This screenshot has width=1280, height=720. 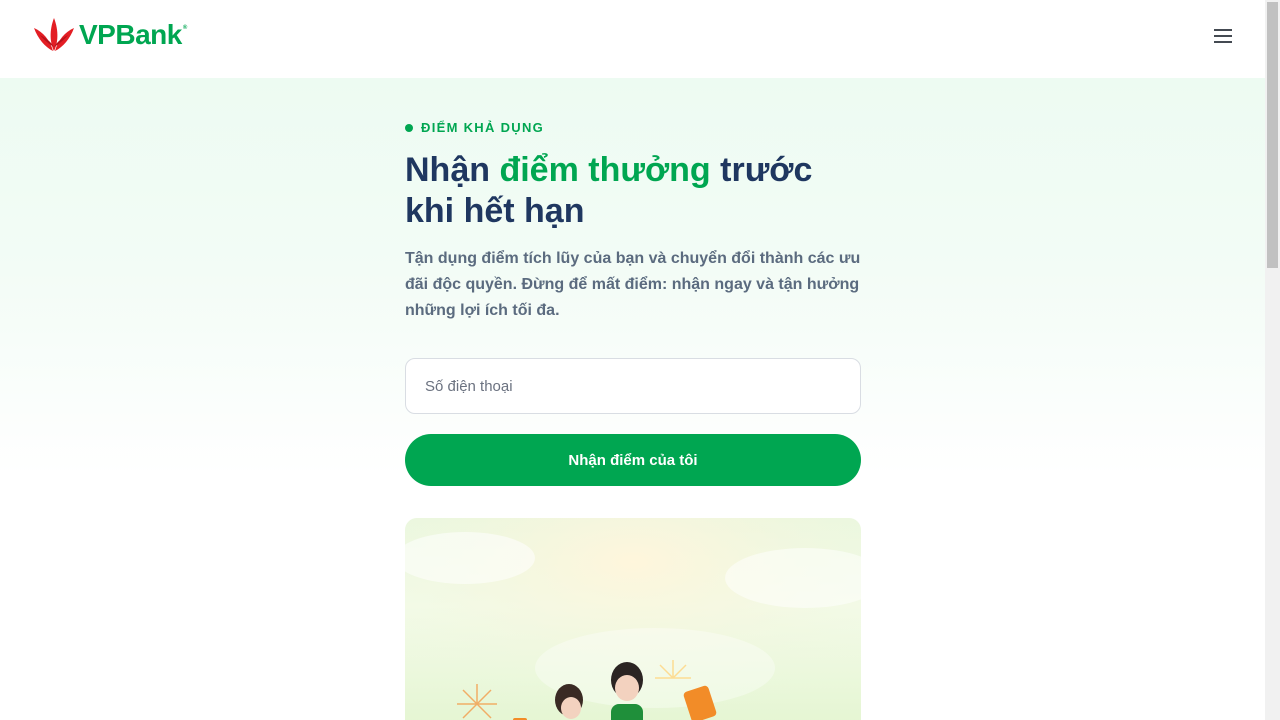 What do you see at coordinates (633, 460) in the screenshot?
I see `claim-points-button: Nhận điểm của tôi` at bounding box center [633, 460].